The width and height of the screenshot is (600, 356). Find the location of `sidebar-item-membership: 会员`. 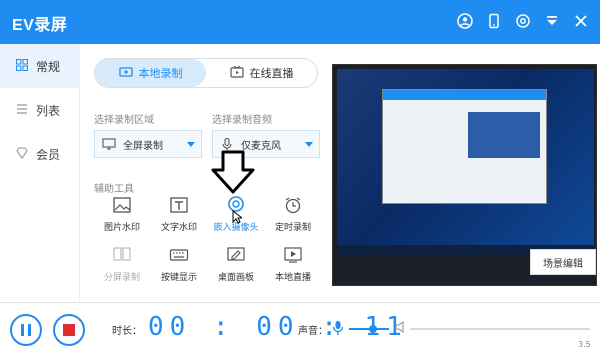

sidebar-item-membership: 会员 is located at coordinates (39, 154).